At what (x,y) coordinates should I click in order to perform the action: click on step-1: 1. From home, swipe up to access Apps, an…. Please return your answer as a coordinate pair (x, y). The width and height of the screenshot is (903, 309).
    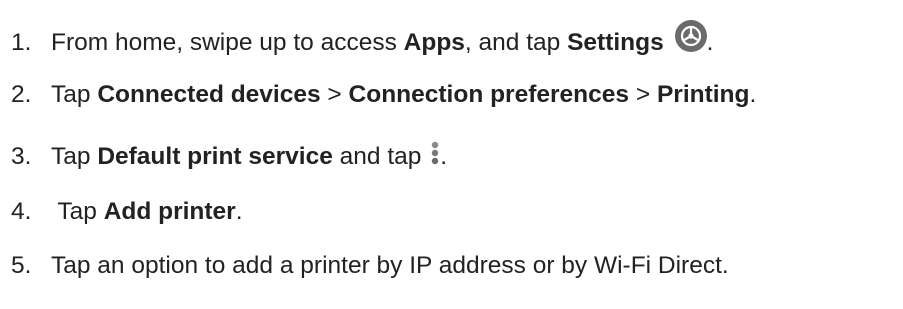
    Looking at the image, I should click on (362, 39).